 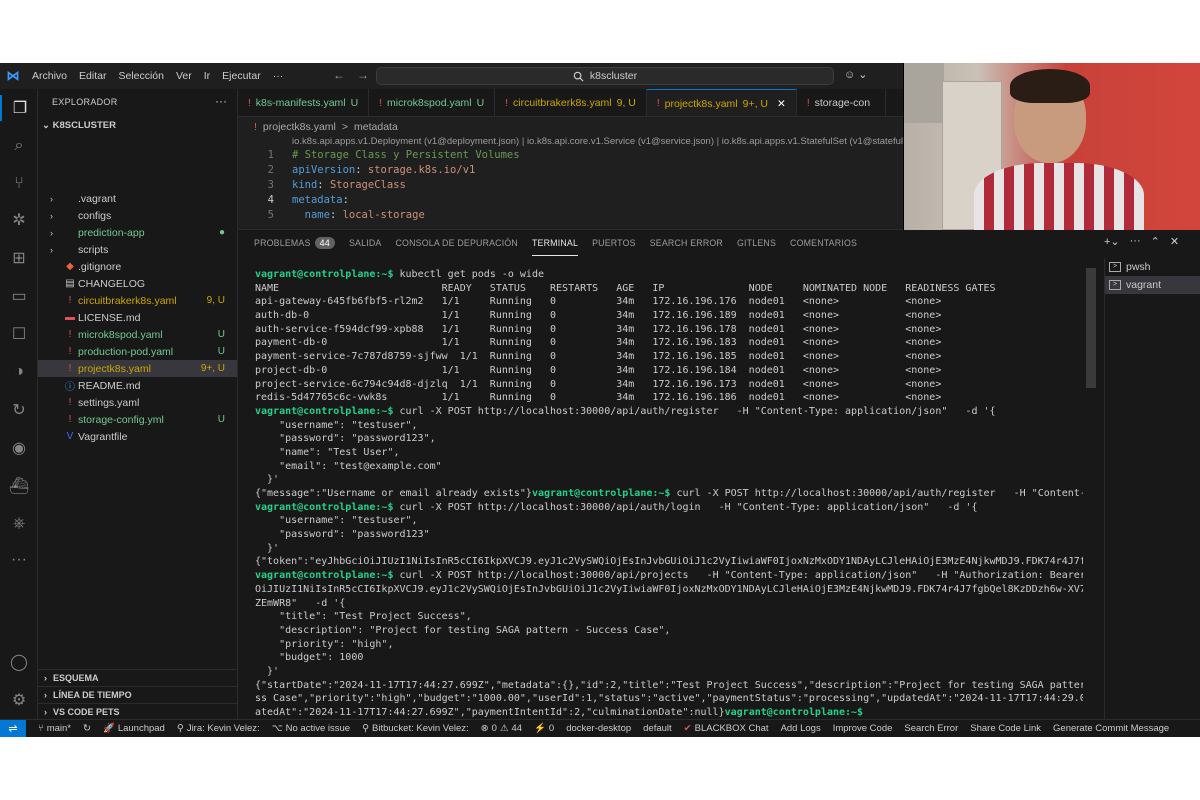 I want to click on code-line: 3 kind: StorageClass, so click(x=570, y=186).